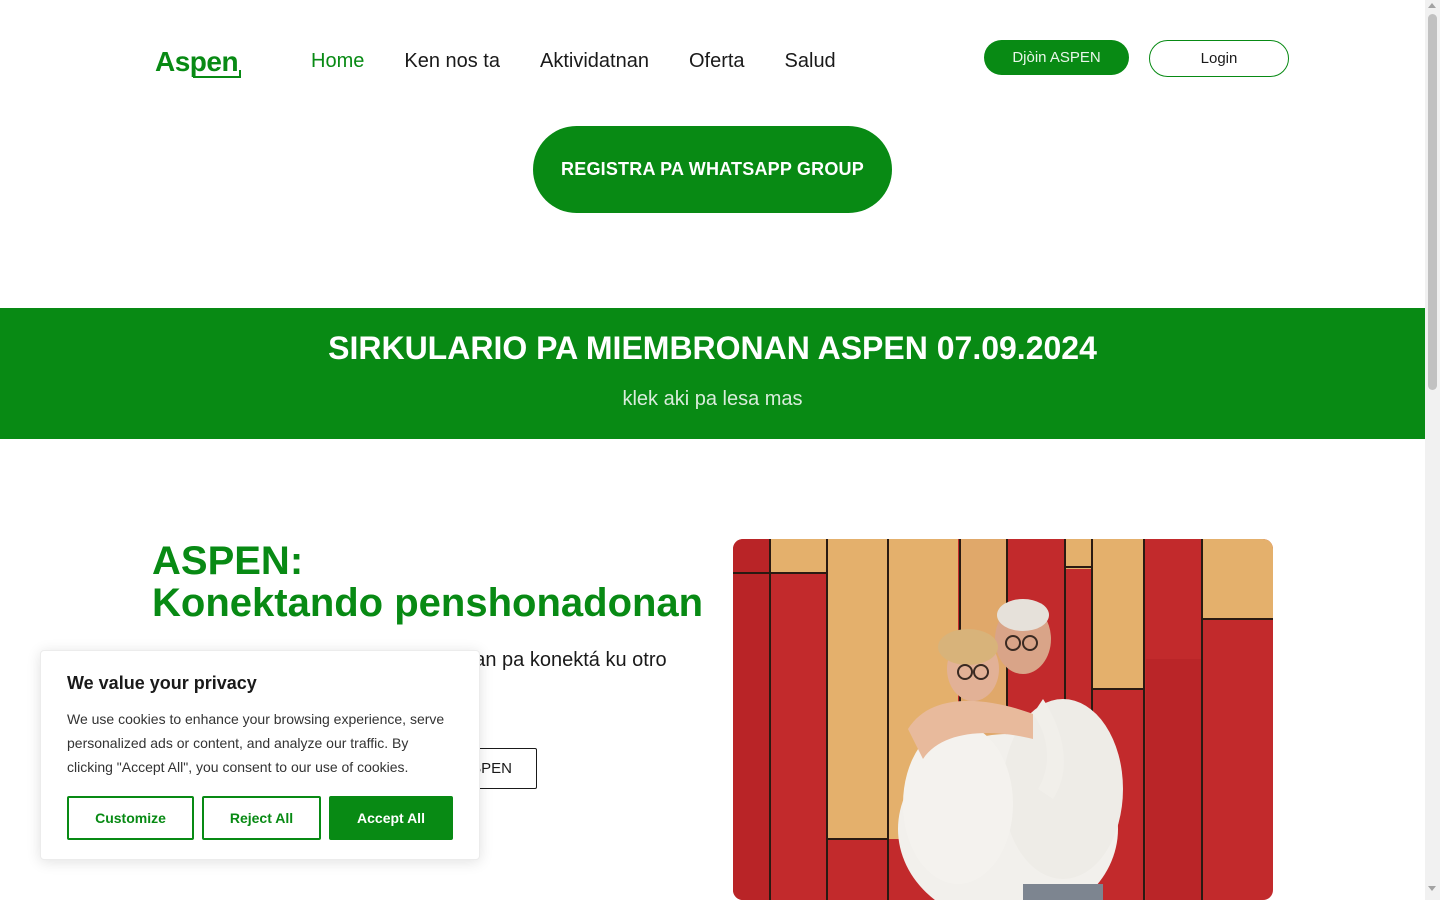 This screenshot has width=1440, height=900. I want to click on scroll-down-arrow-icon, so click(1432, 888).